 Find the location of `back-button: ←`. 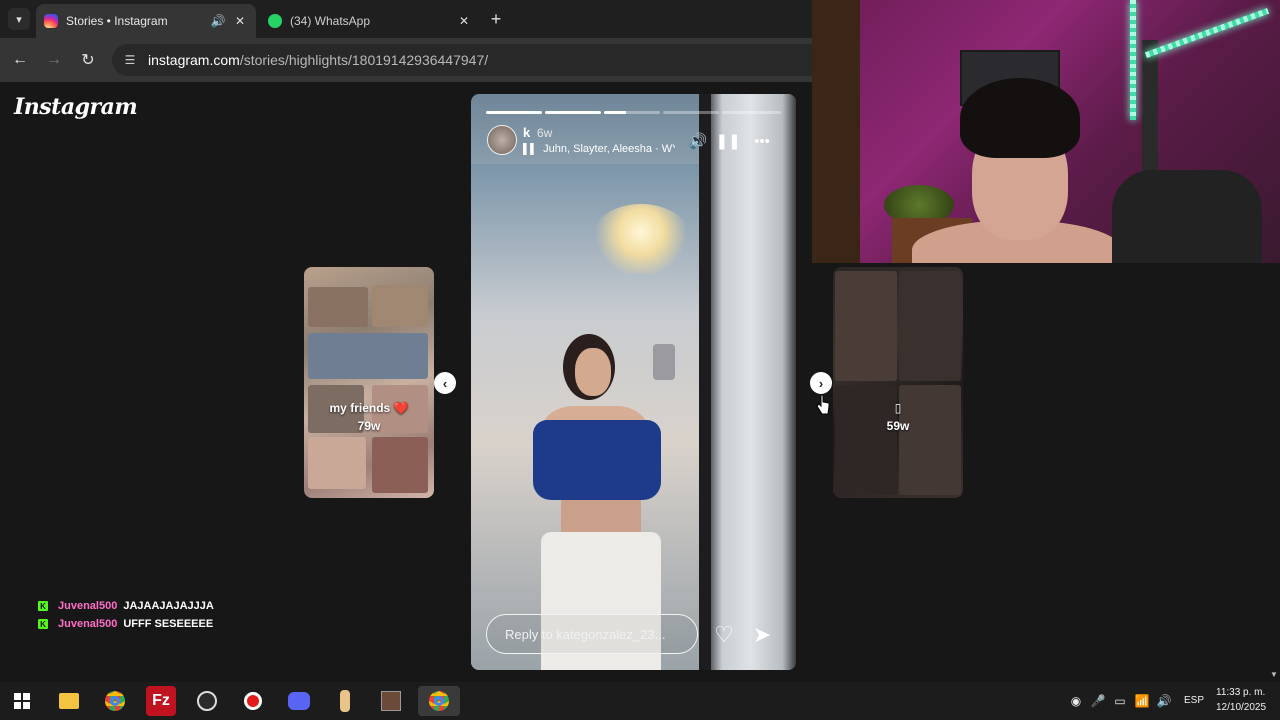

back-button: ← is located at coordinates (20, 60).